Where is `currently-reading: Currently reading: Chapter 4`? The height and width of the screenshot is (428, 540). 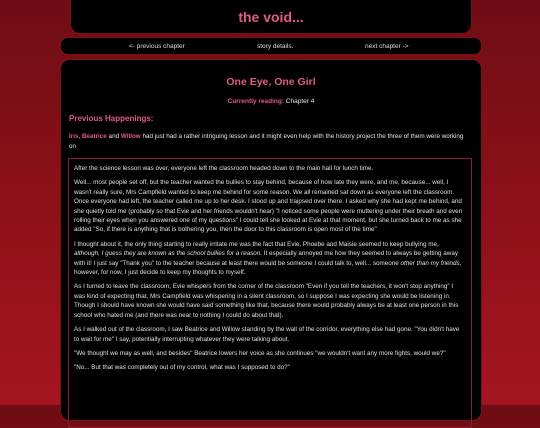 currently-reading: Currently reading: Chapter 4 is located at coordinates (271, 101).